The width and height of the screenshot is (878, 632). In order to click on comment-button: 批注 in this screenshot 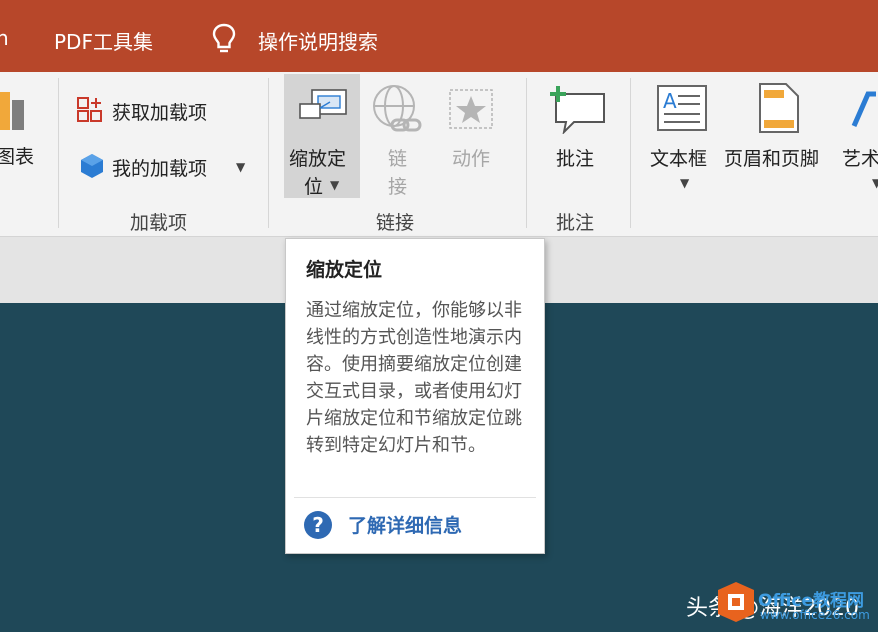, I will do `click(575, 157)`.